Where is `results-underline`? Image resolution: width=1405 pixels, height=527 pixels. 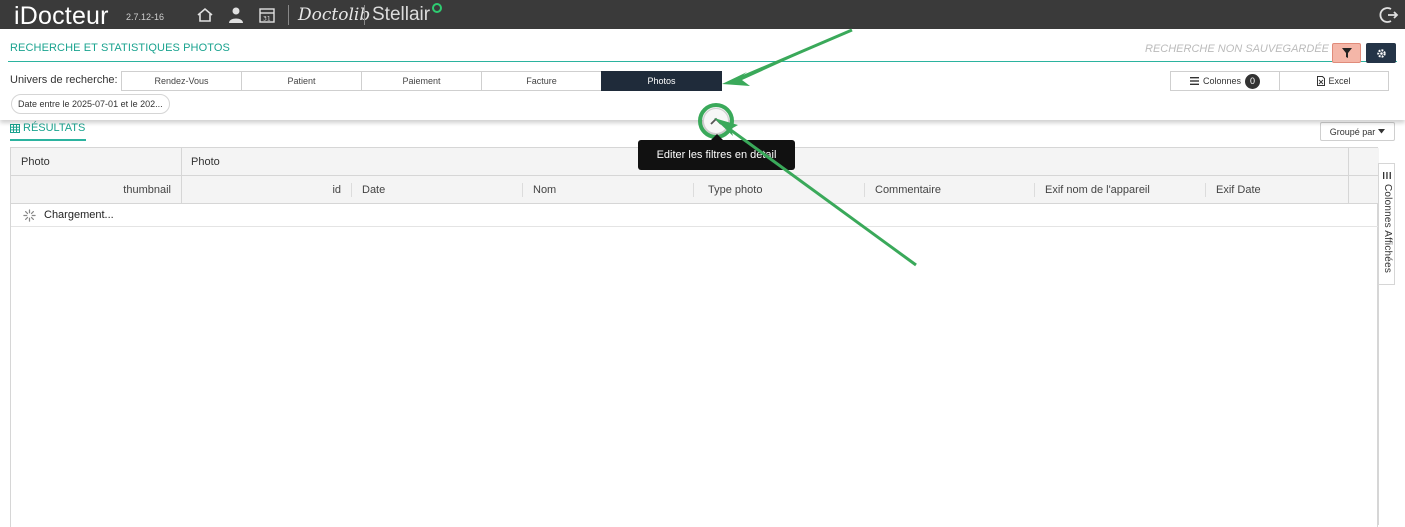 results-underline is located at coordinates (48, 140).